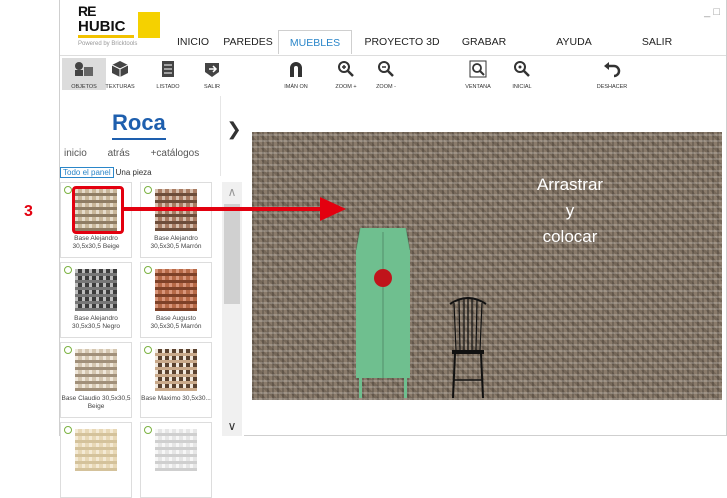 Image resolution: width=727 pixels, height=498 pixels. What do you see at coordinates (386, 87) in the screenshot?
I see `tool-zoom-out-label: ZOOM -` at bounding box center [386, 87].